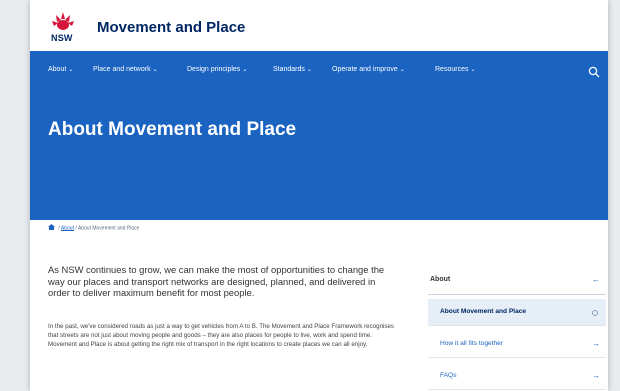  What do you see at coordinates (60, 69) in the screenshot?
I see `nav-item-about: About ⌄` at bounding box center [60, 69].